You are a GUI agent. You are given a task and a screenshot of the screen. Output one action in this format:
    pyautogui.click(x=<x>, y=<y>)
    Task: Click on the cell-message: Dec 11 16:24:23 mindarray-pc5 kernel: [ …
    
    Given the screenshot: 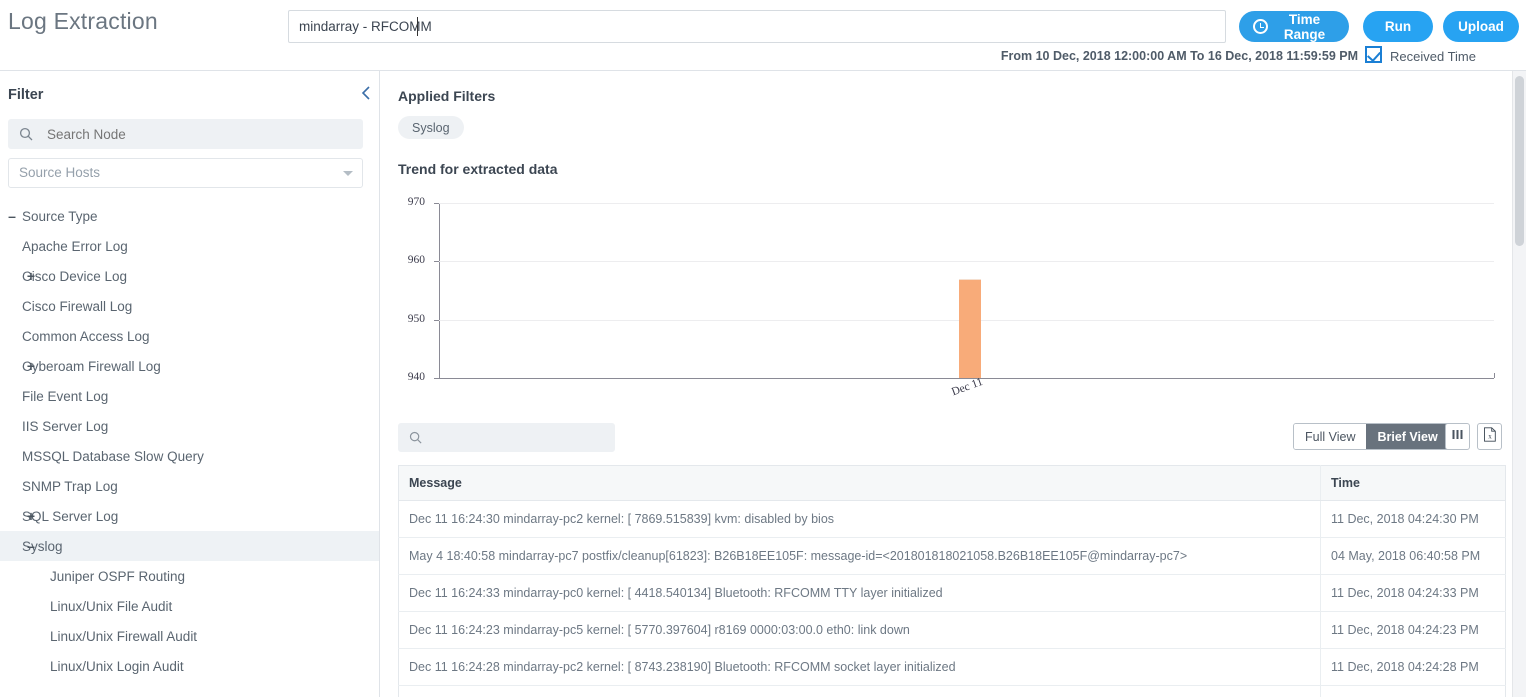 What is the action you would take?
    pyautogui.click(x=859, y=630)
    